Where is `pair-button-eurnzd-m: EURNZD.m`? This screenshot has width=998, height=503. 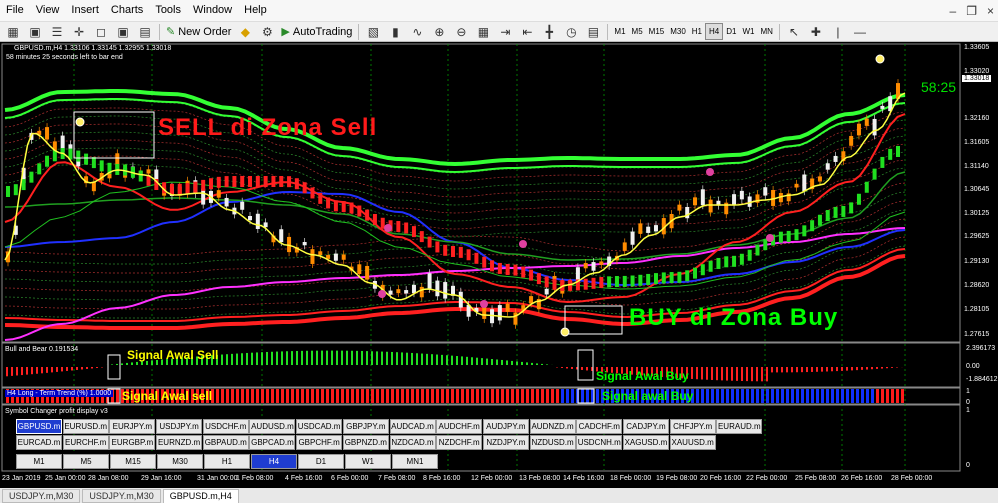
pair-button-eurnzd-m: EURNZD.m is located at coordinates (179, 442).